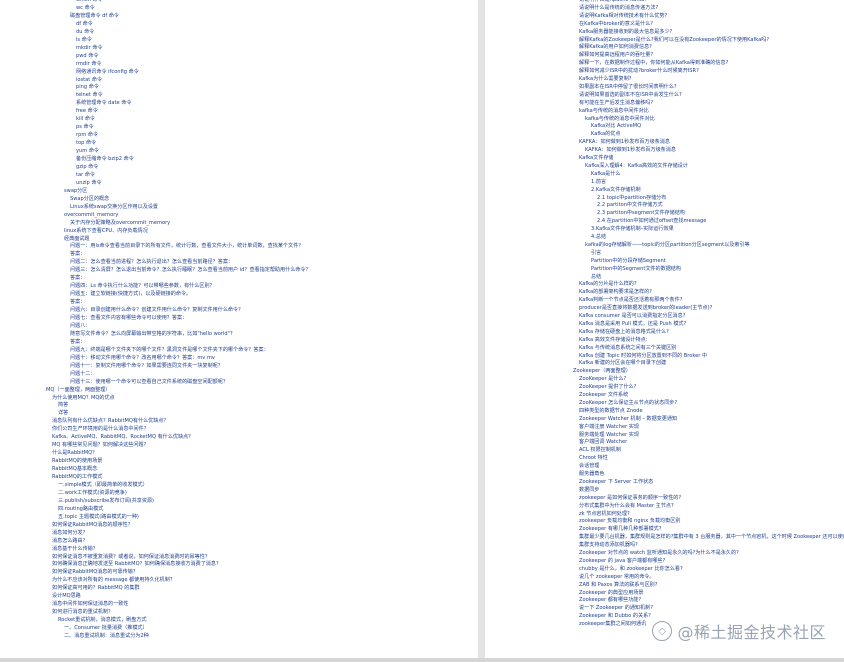  What do you see at coordinates (131, 556) in the screenshot?
I see `outline-line: 如何保证消息不被重复消费？或者说，如何保证消息消费时的幂等性？` at bounding box center [131, 556].